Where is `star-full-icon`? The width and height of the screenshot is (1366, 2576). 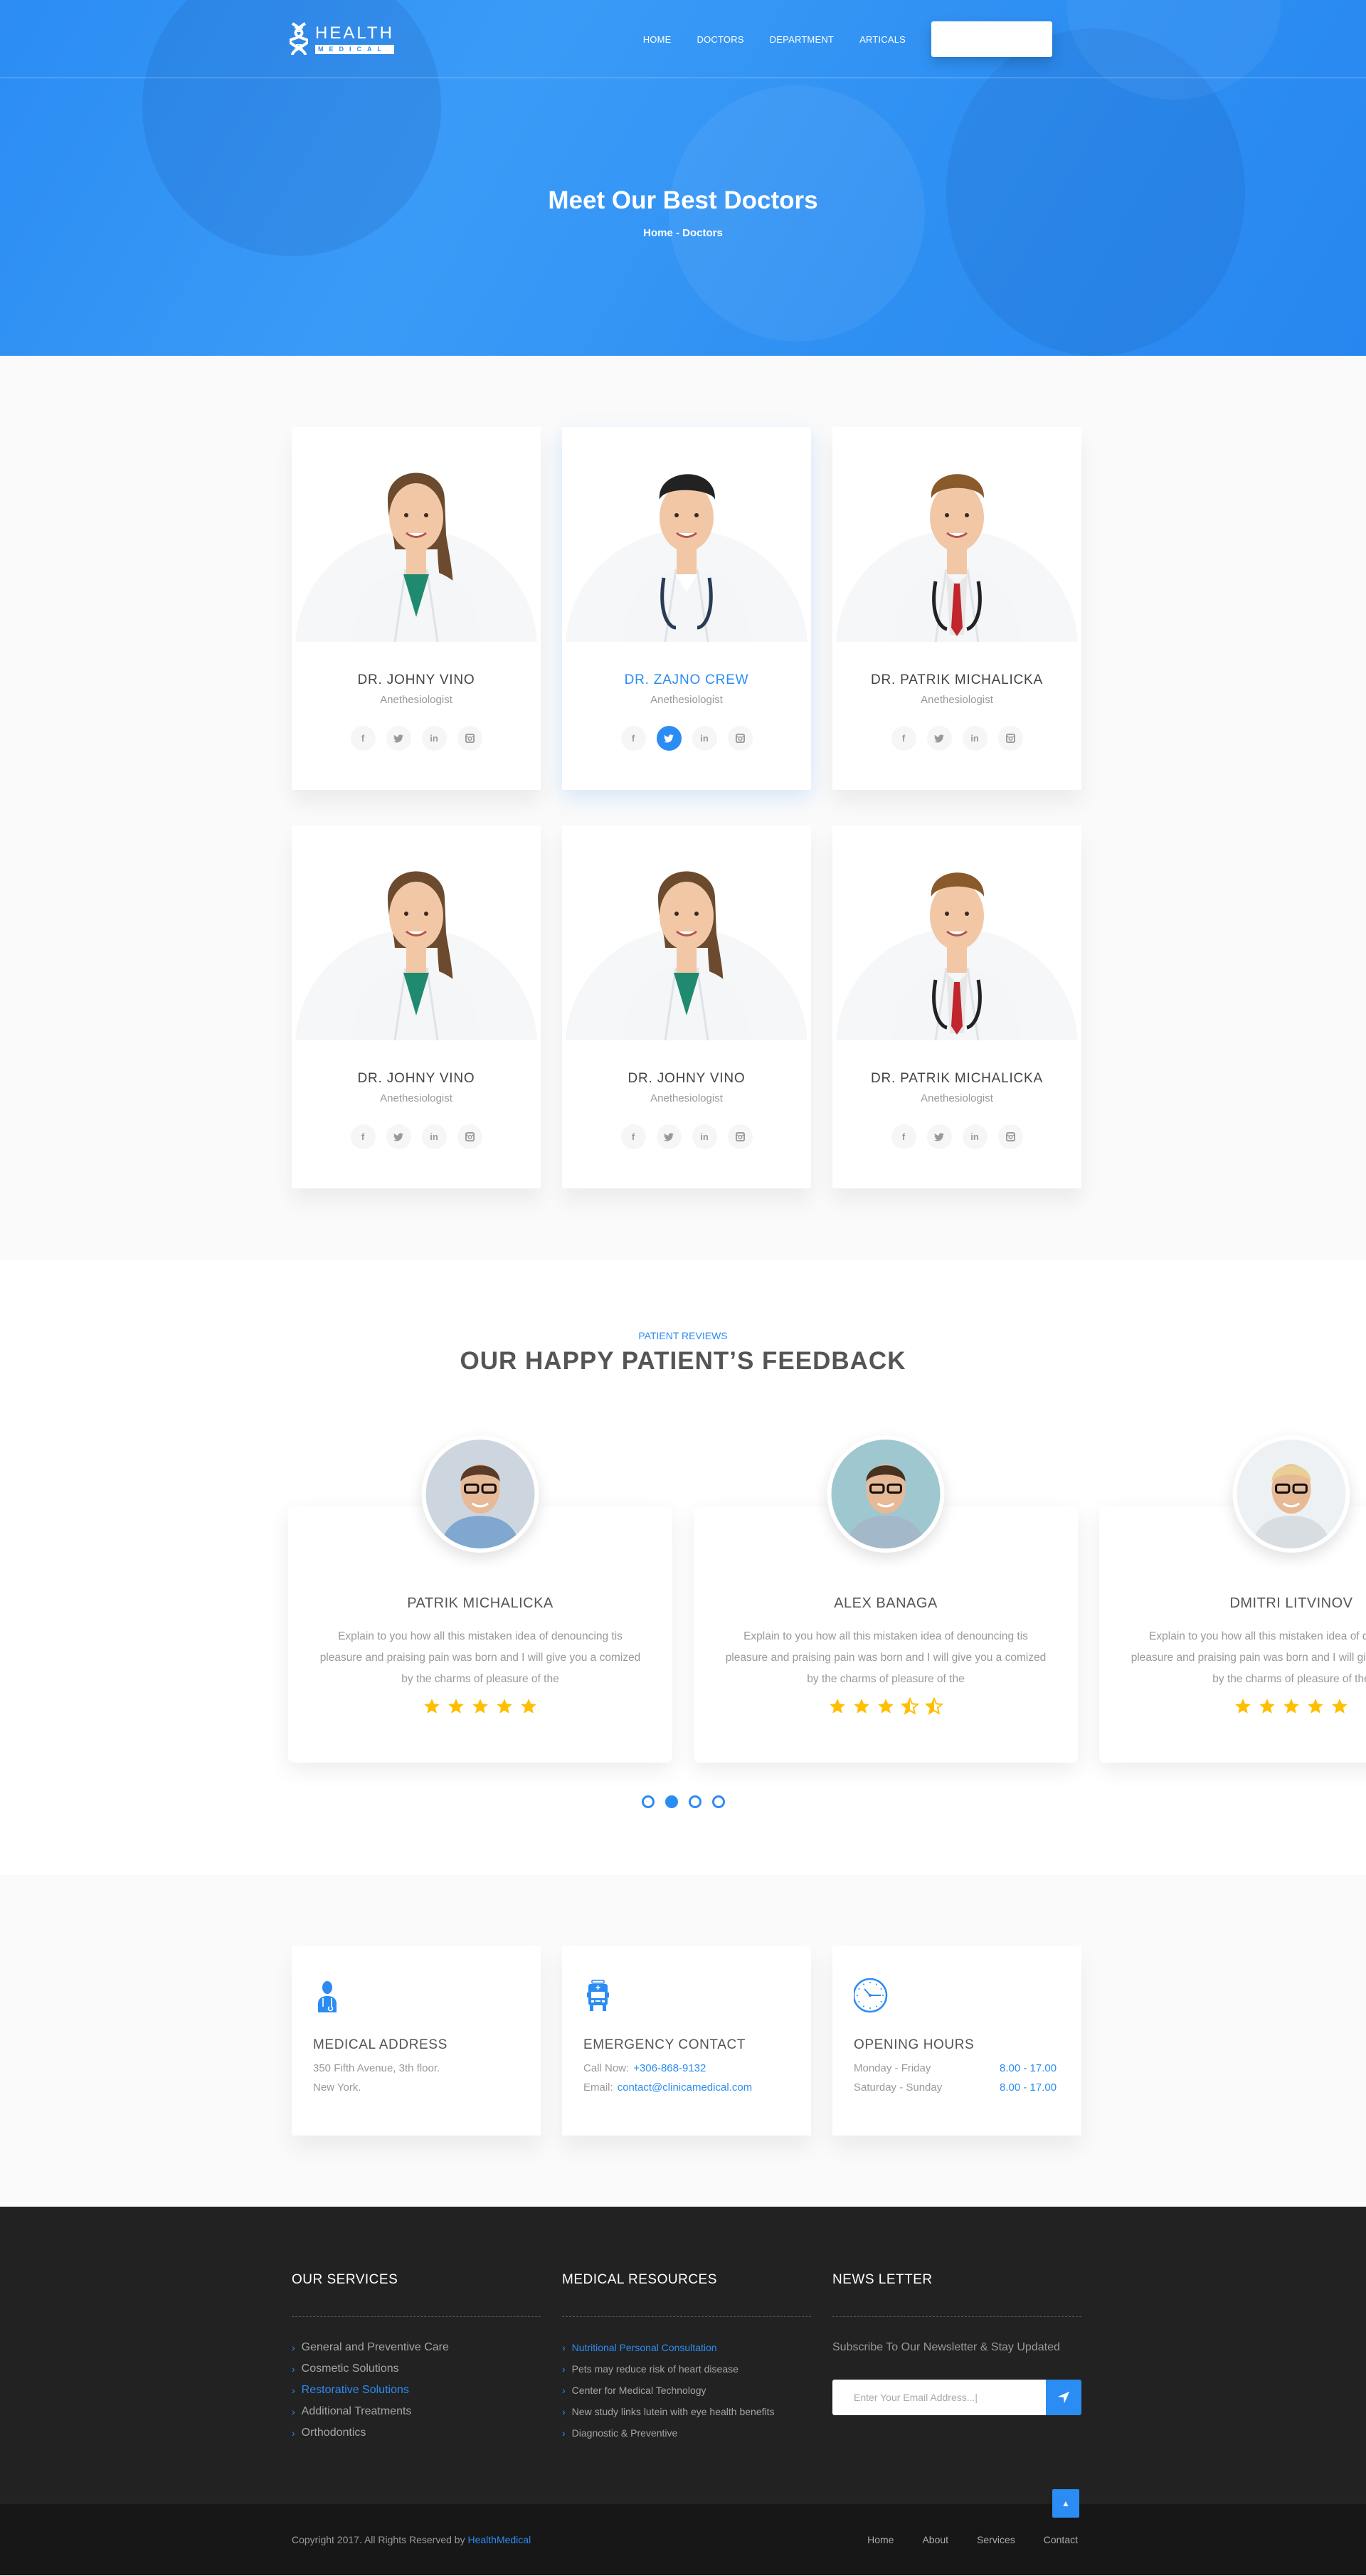
star-full-icon is located at coordinates (837, 1706).